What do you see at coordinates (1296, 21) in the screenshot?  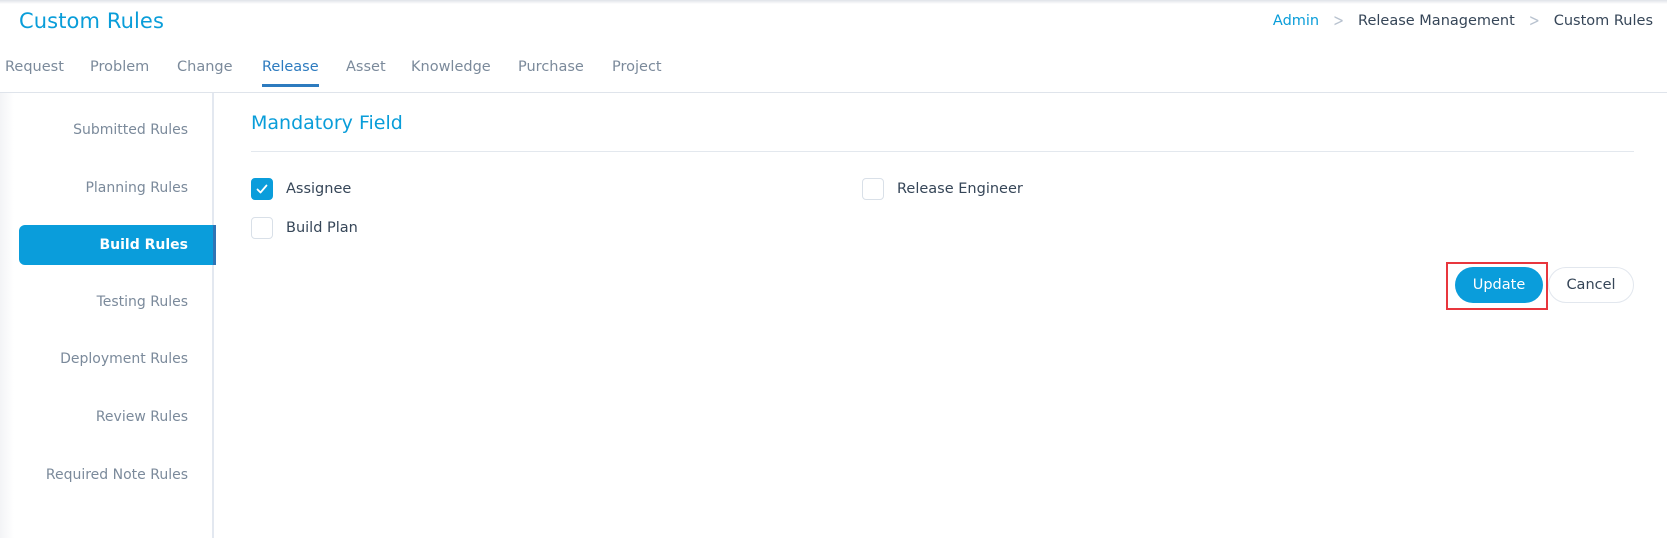 I see `breadcrumb-admin: Admin` at bounding box center [1296, 21].